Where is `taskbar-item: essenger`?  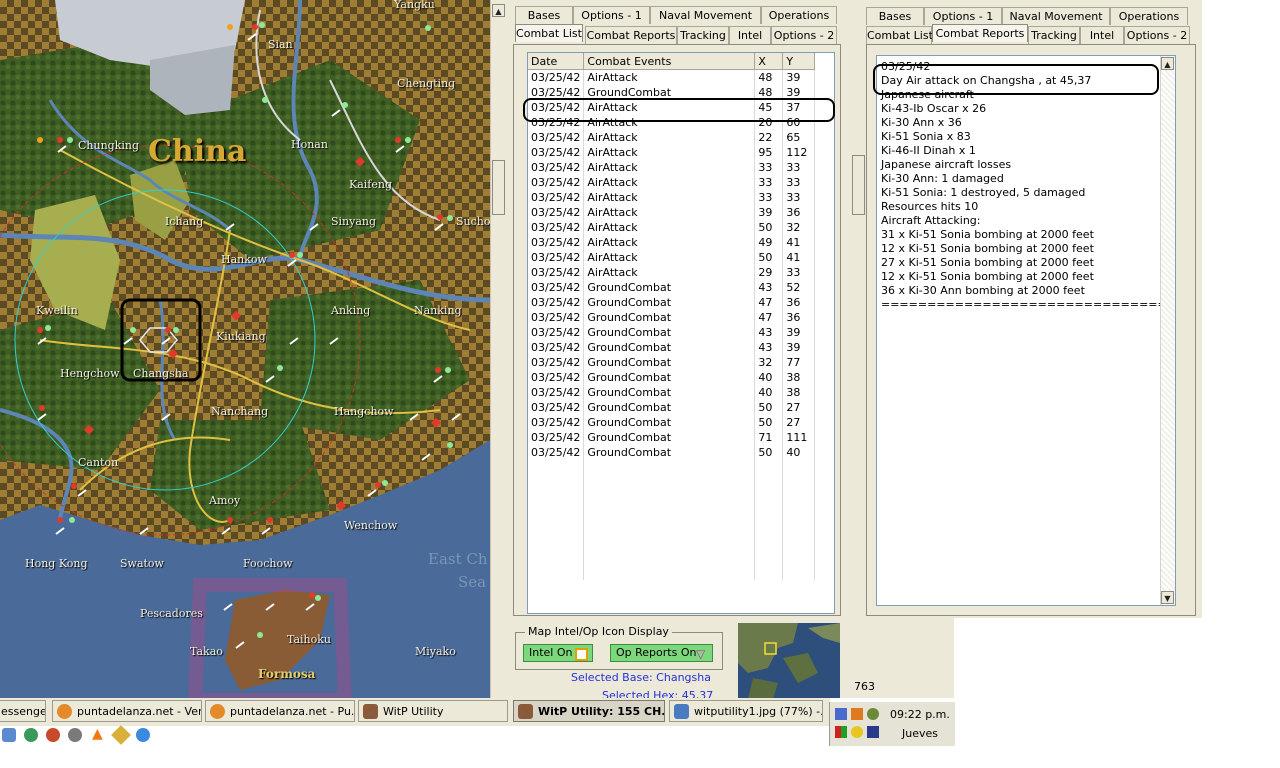
taskbar-item: essenger is located at coordinates (23, 711).